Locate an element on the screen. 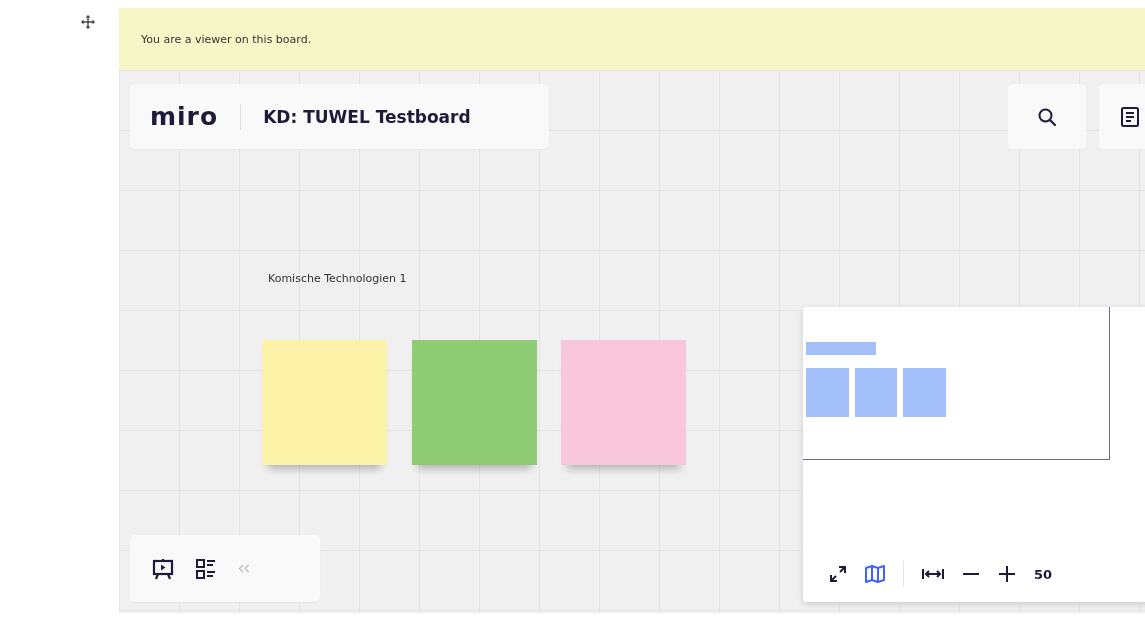  zoom-in-button is located at coordinates (1007, 574).